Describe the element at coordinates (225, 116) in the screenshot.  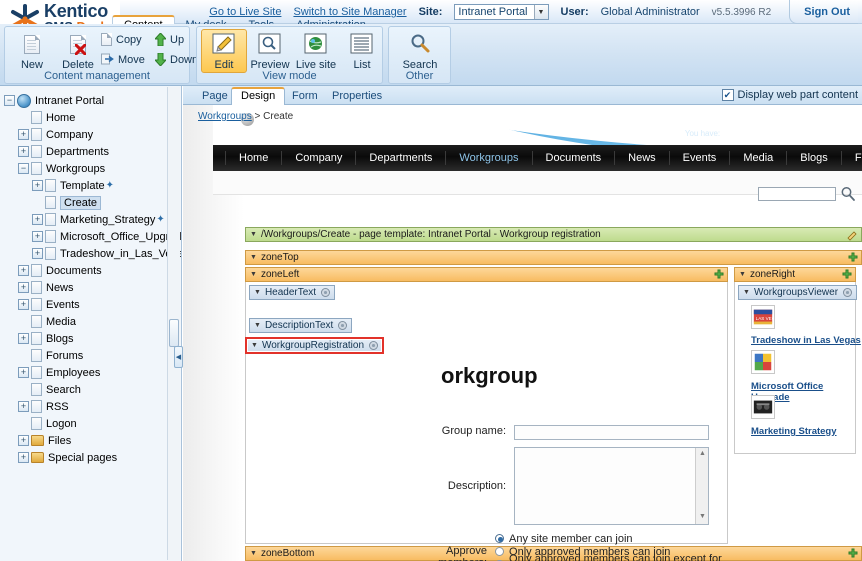
I see `breadcrumb-root-link: Workgroups` at that location.